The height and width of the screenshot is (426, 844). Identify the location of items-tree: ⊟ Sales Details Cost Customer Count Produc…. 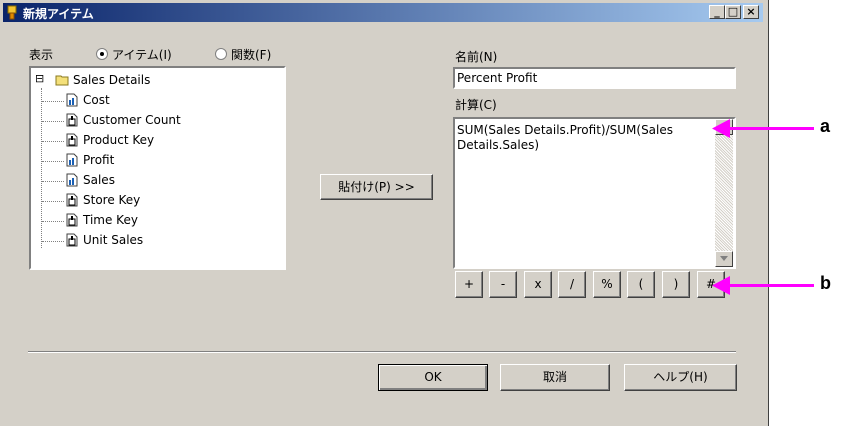
(157, 168).